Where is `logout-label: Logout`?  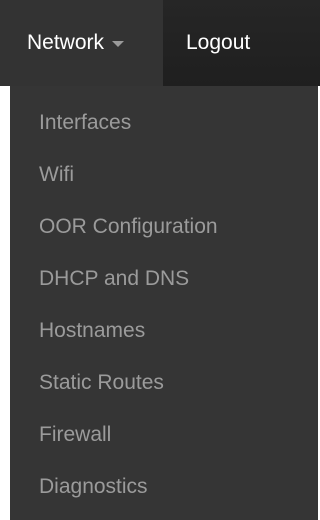
logout-label: Logout is located at coordinates (218, 42).